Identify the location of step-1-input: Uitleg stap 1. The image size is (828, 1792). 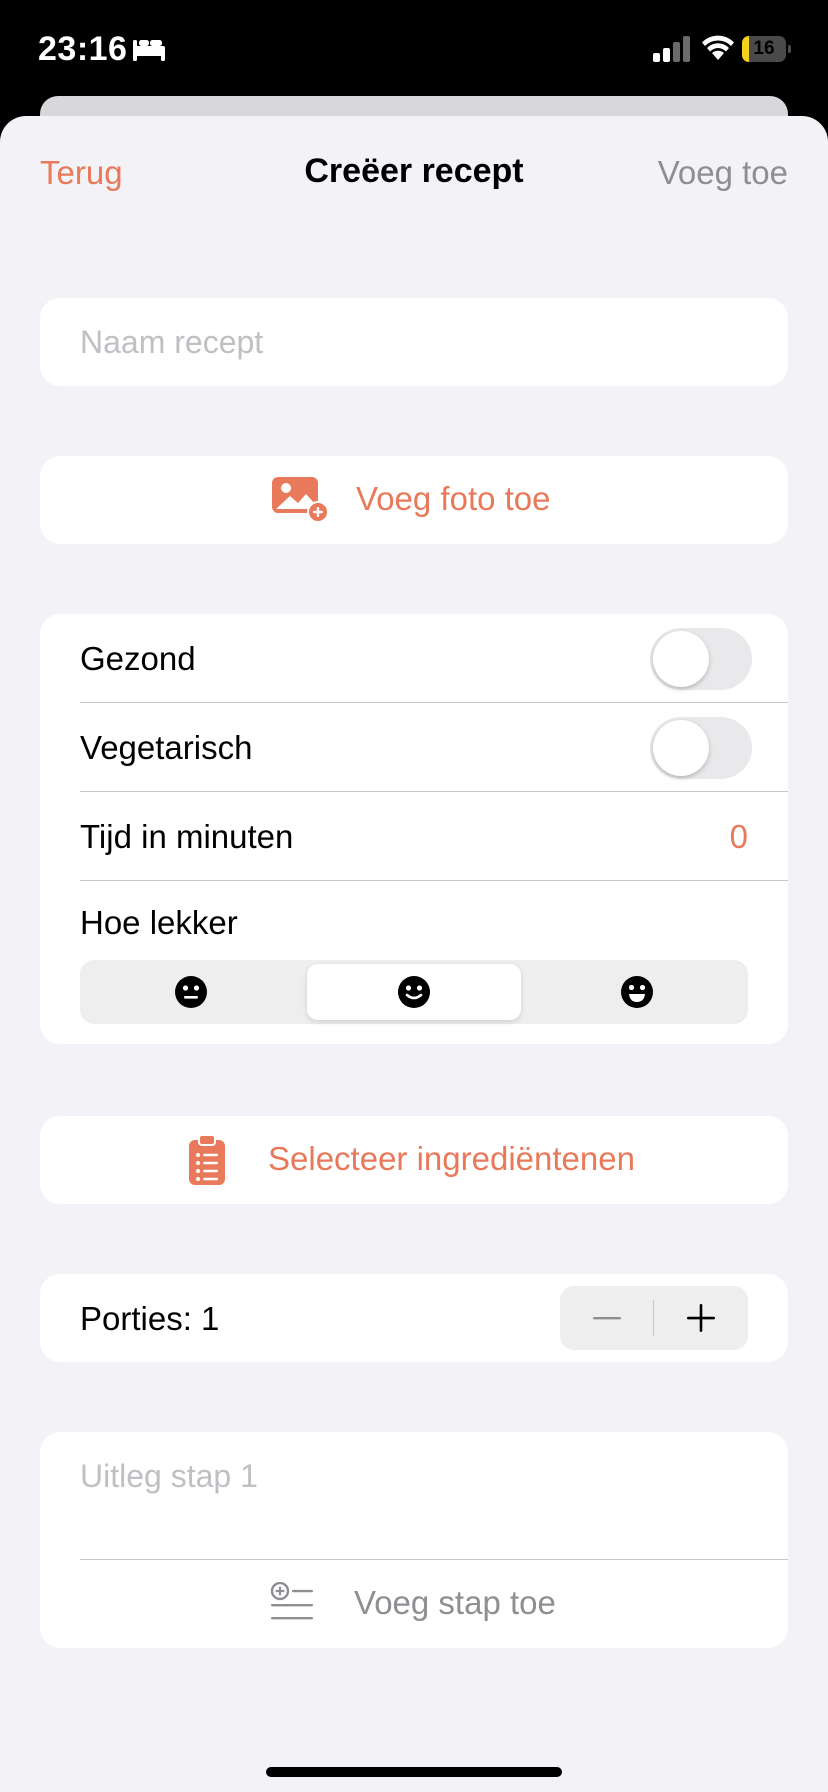
(169, 1476).